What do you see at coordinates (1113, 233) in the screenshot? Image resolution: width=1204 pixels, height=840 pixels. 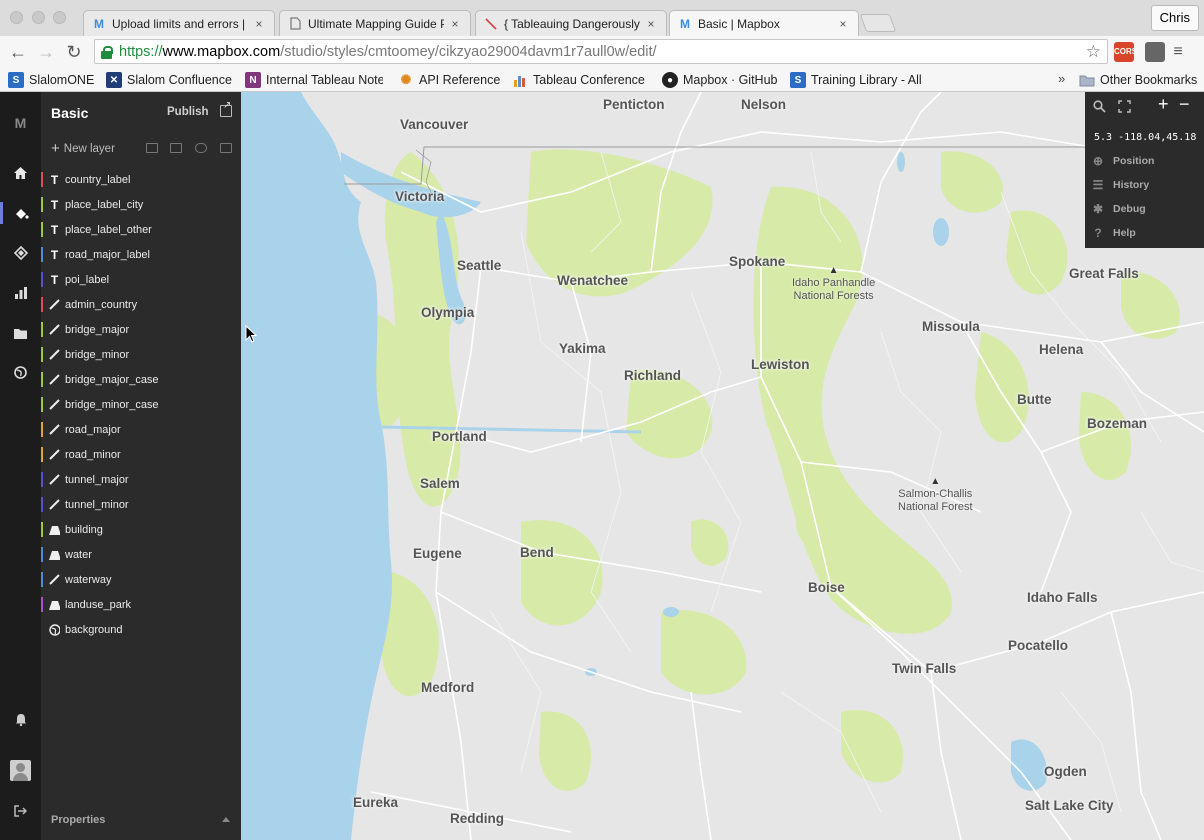 I see `help-button: ? Help` at bounding box center [1113, 233].